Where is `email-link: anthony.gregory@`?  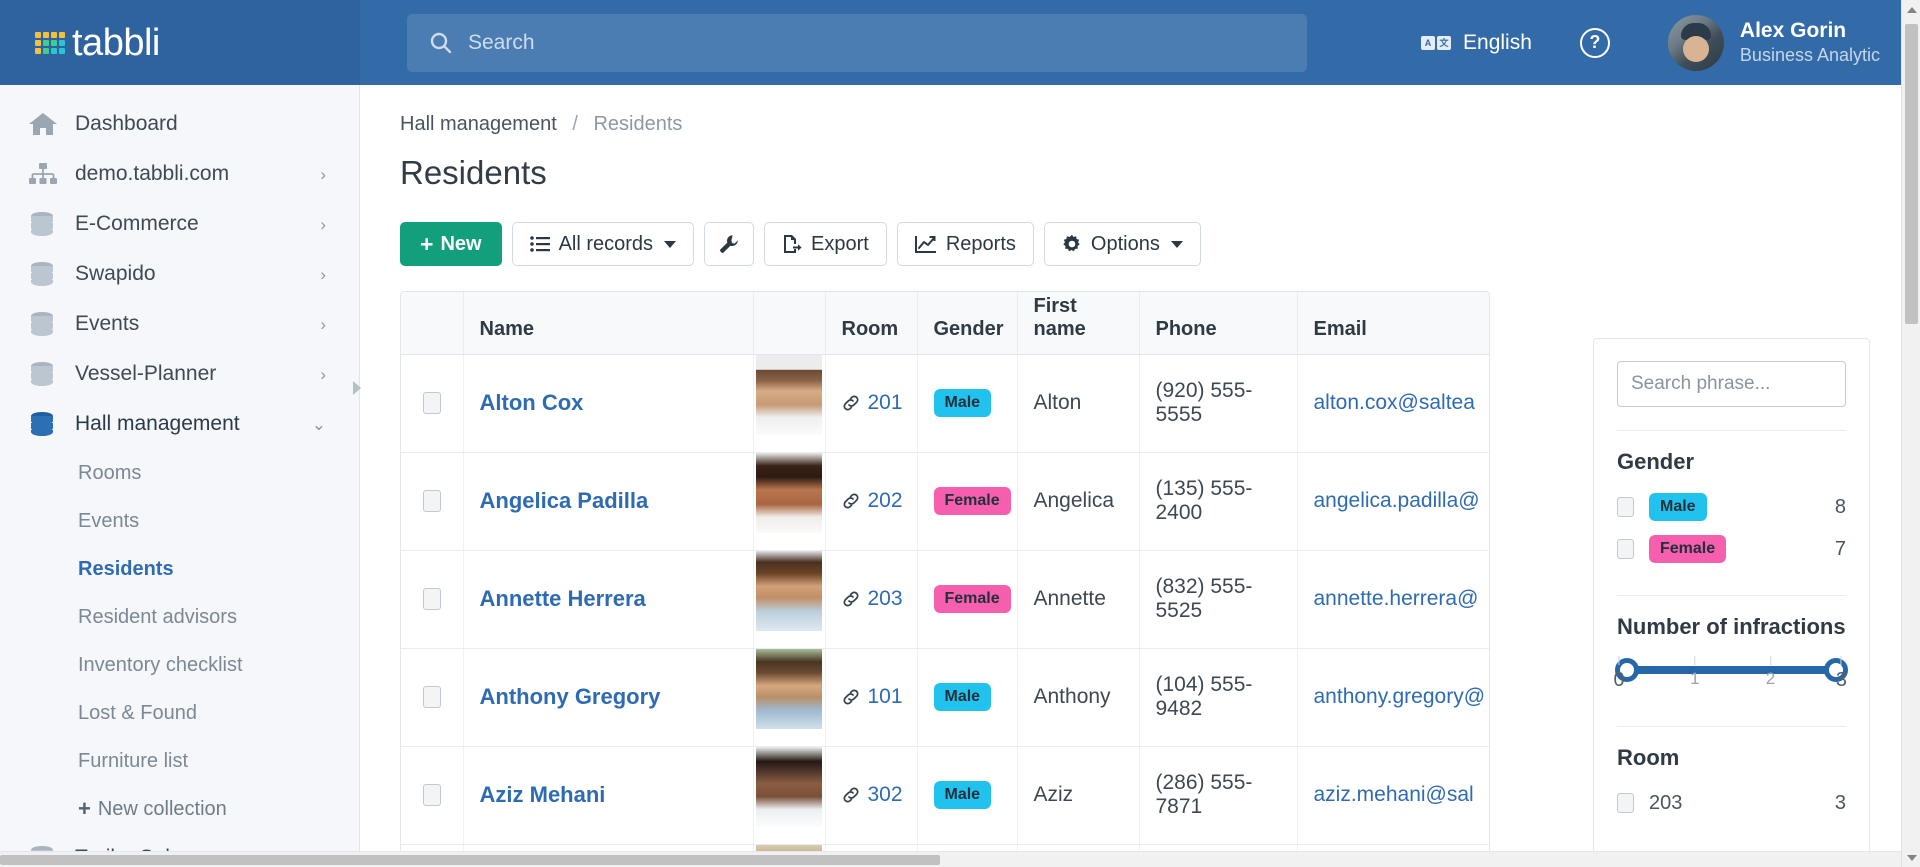
email-link: anthony.gregory@ is located at coordinates (1400, 696).